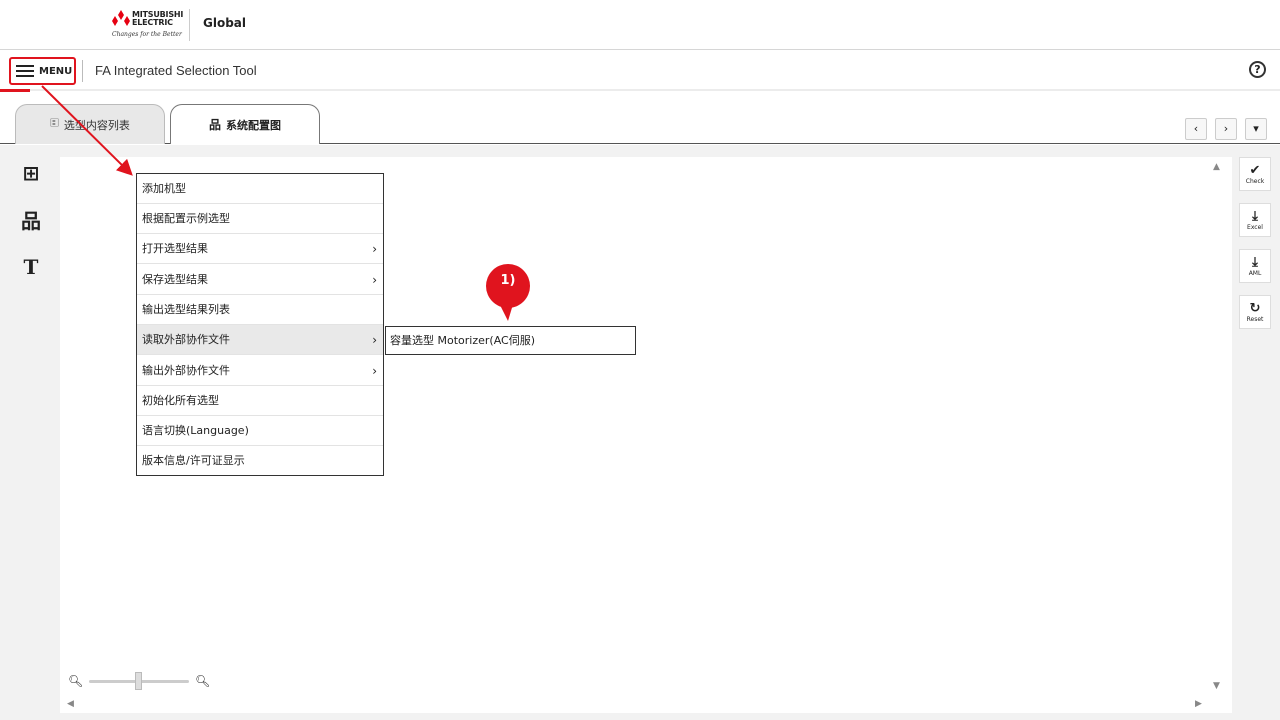 This screenshot has height=720, width=1280. Describe the element at coordinates (260, 431) in the screenshot. I see `menu-item-language: 语言切换(Language)` at that location.